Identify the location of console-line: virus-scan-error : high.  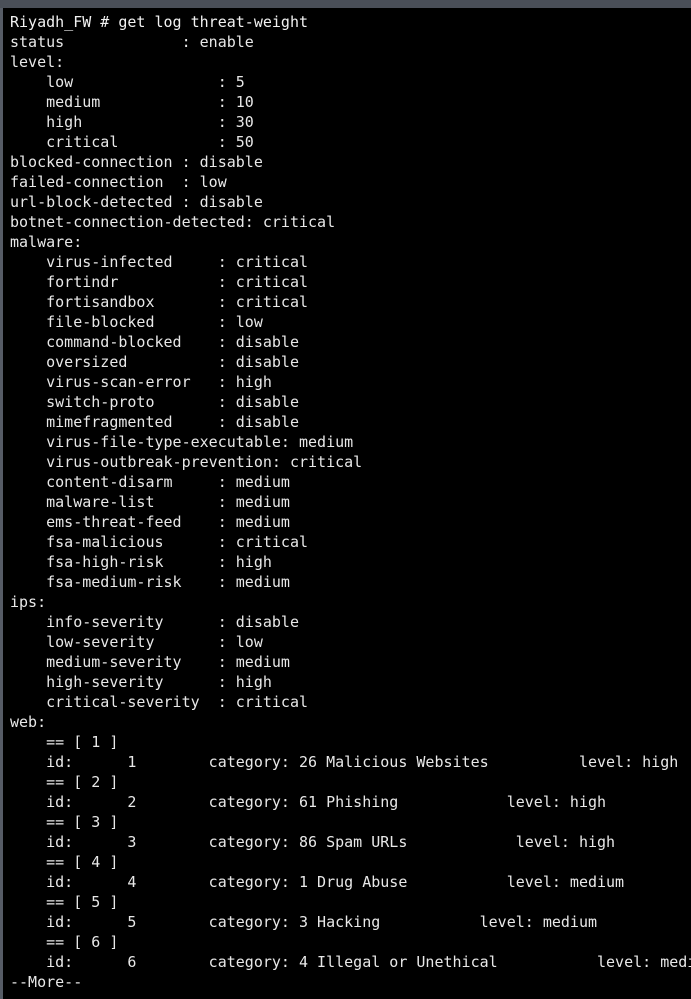
(141, 382).